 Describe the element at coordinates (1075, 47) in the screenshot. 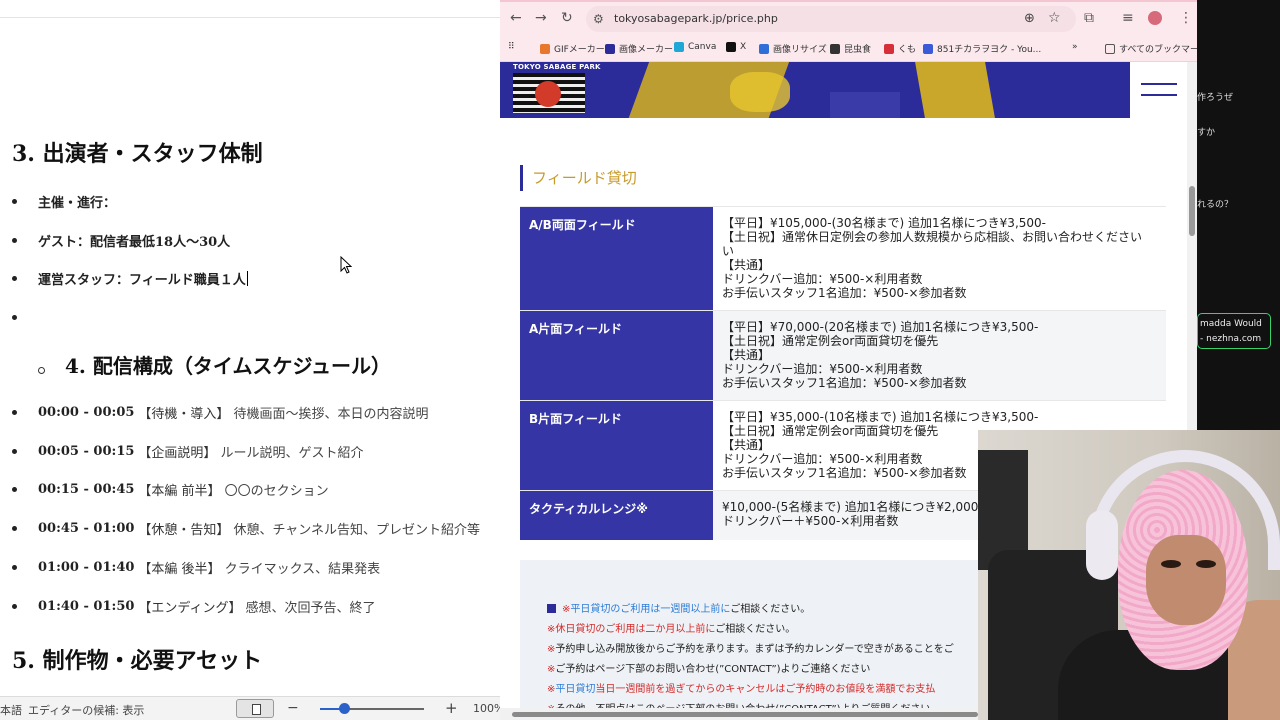

I see `bookmarks-overflow-button: »` at that location.